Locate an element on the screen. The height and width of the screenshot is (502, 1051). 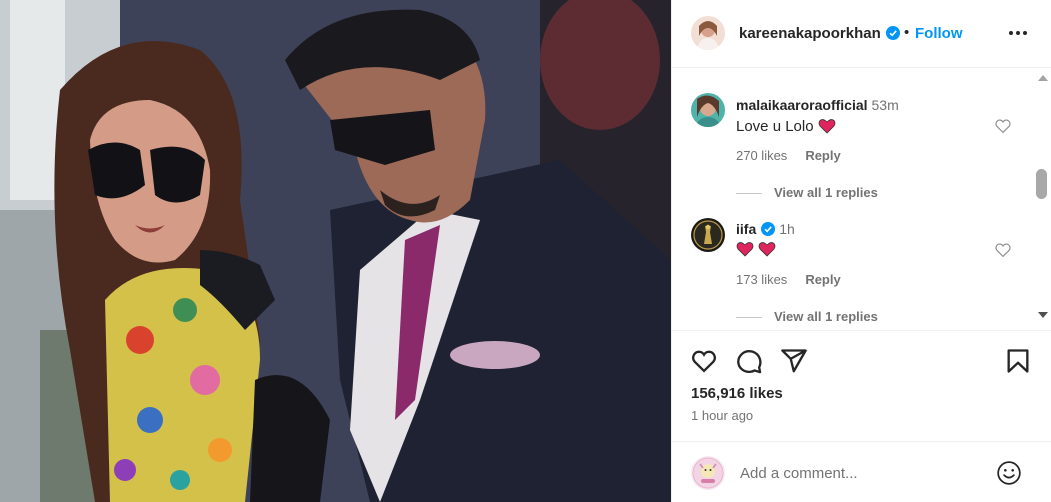
comment-time: 53m is located at coordinates (885, 105).